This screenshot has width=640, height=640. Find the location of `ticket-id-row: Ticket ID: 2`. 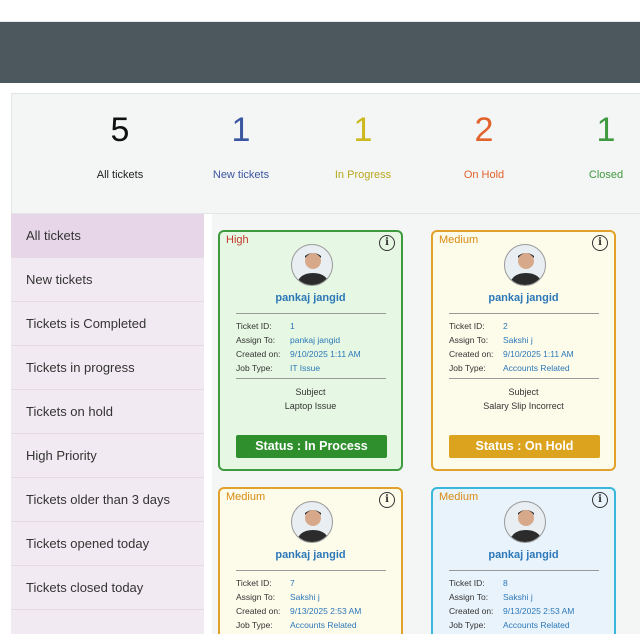

ticket-id-row: Ticket ID: 2 is located at coordinates (478, 326).